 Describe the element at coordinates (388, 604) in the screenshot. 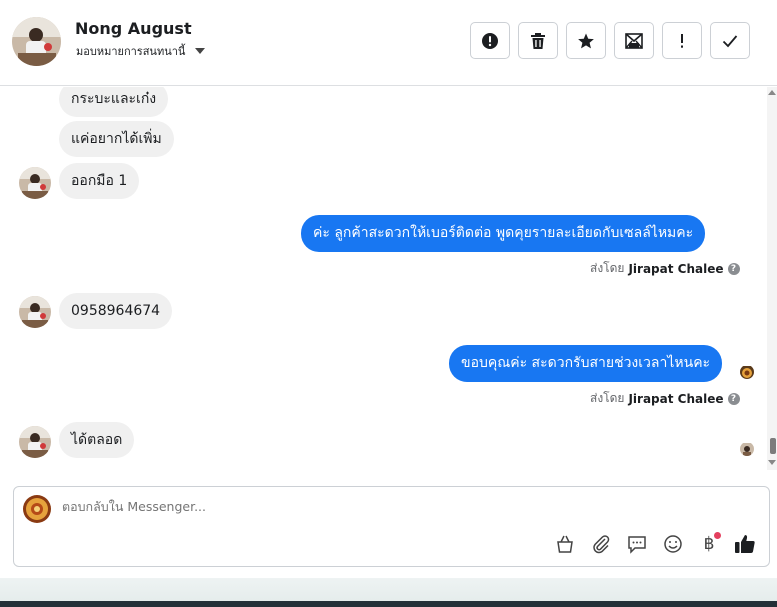

I see `taskbar-edge` at that location.